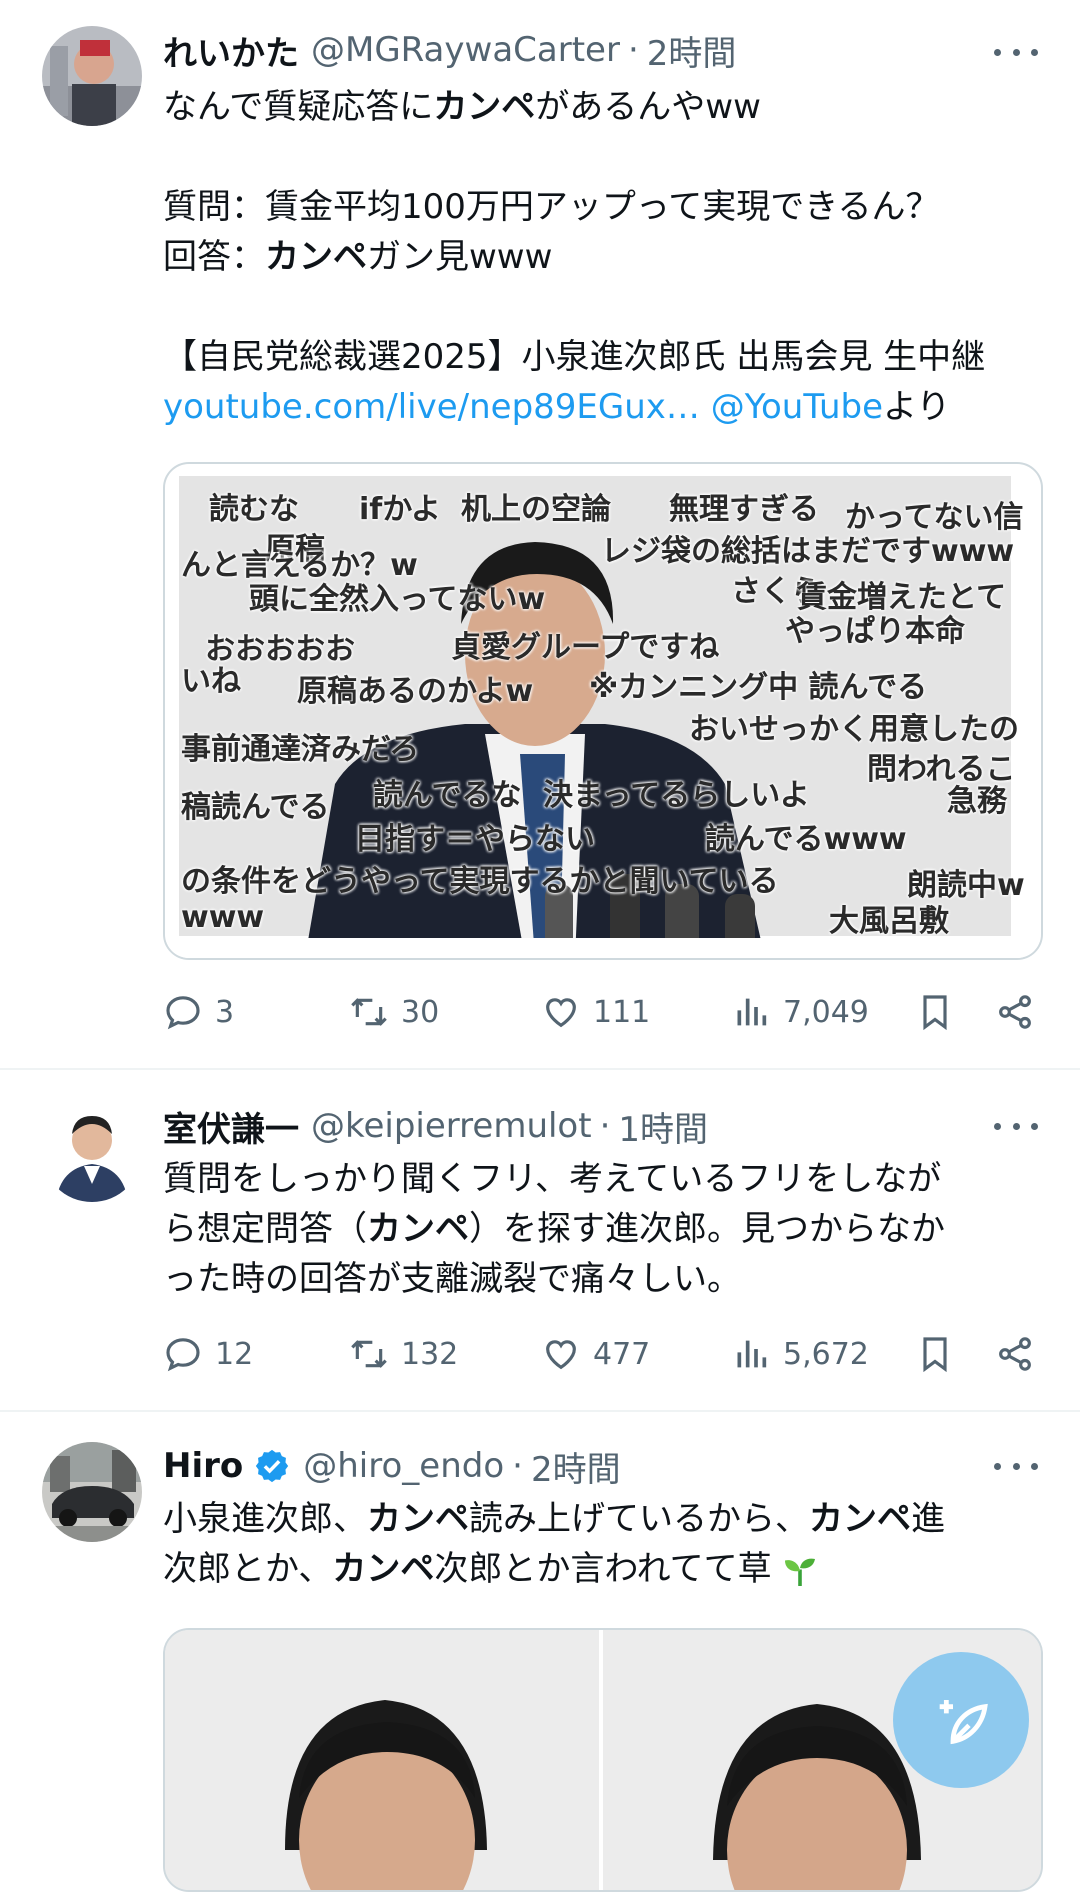 The width and height of the screenshot is (1080, 1892). Describe the element at coordinates (808, 551) in the screenshot. I see `danmaku-comment: レジ袋の総括はまだですwww` at that location.